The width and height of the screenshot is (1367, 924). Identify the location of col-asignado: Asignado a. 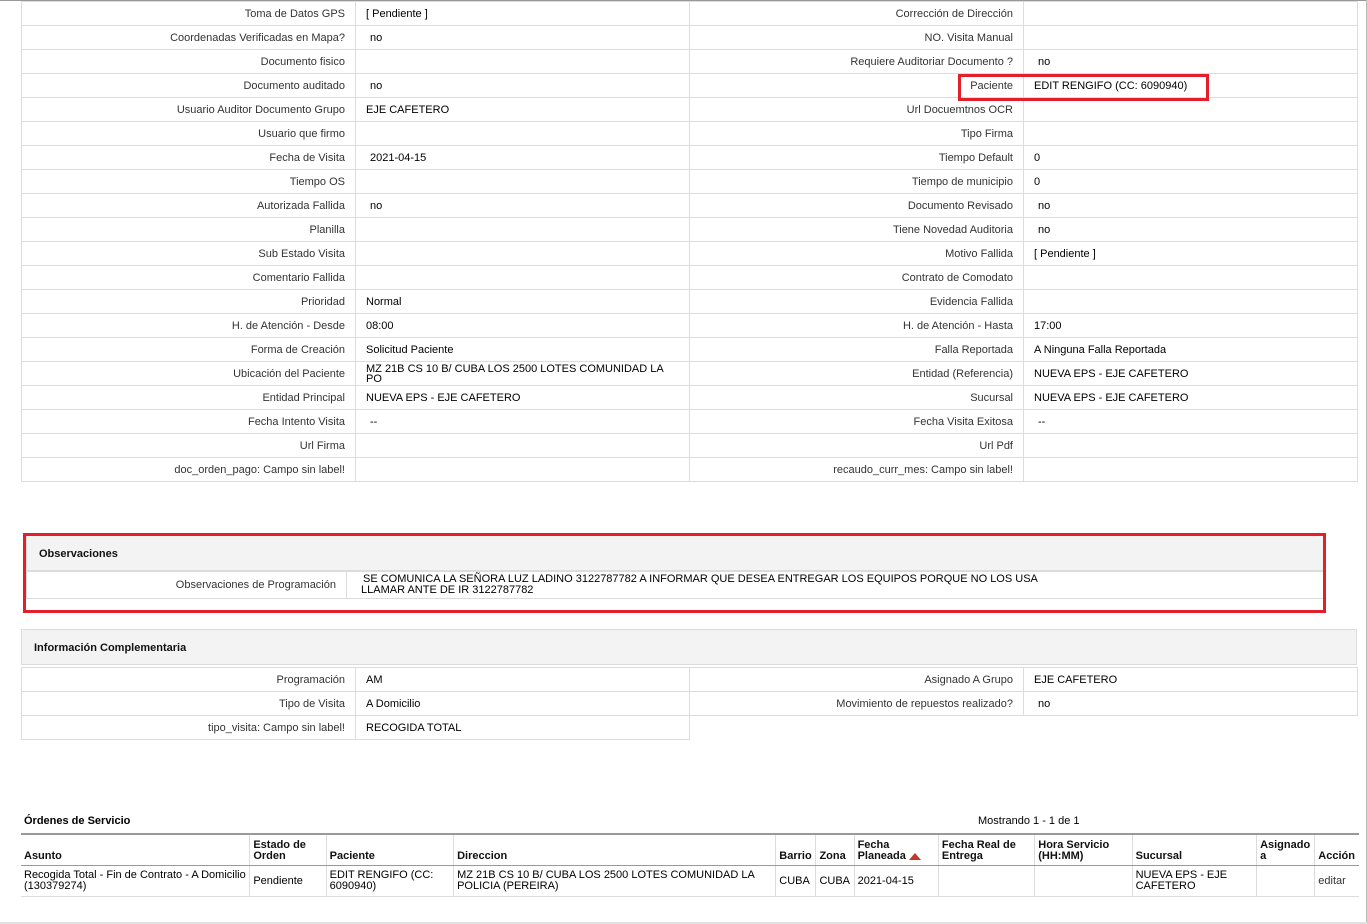
(1285, 849).